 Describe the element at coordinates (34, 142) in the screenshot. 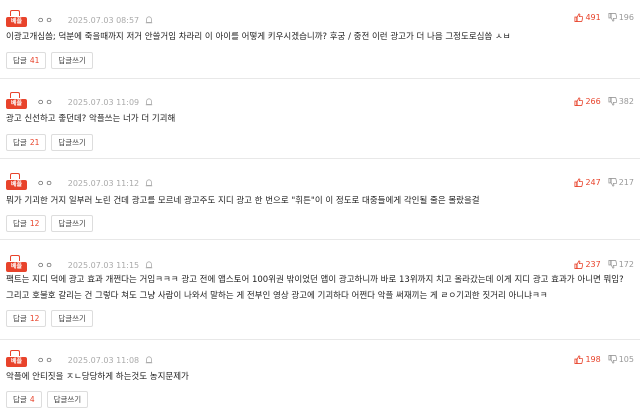

I see `reply-count: 21` at that location.